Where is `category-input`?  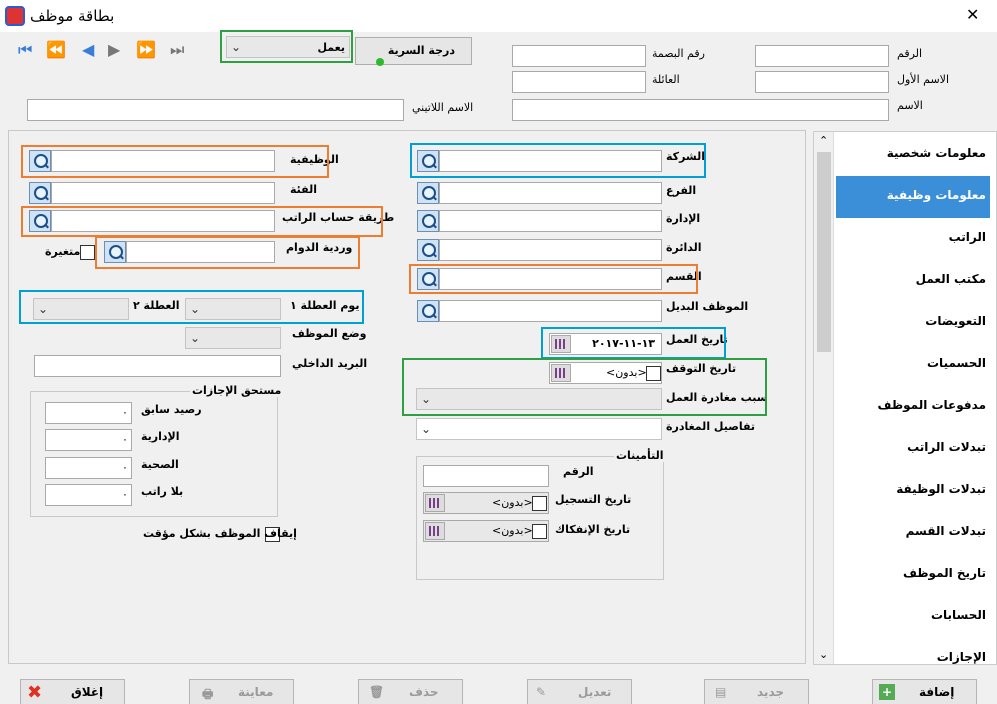 category-input is located at coordinates (163, 193).